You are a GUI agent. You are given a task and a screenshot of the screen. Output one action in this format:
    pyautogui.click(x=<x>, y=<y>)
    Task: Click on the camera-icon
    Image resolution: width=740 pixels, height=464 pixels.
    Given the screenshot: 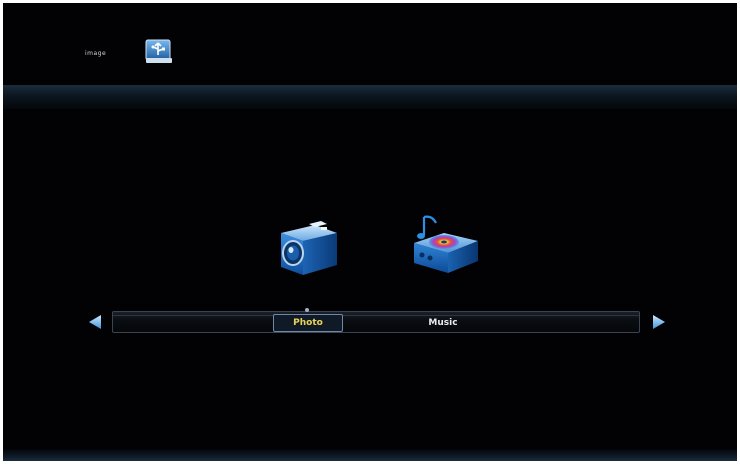 What is the action you would take?
    pyautogui.click(x=308, y=248)
    